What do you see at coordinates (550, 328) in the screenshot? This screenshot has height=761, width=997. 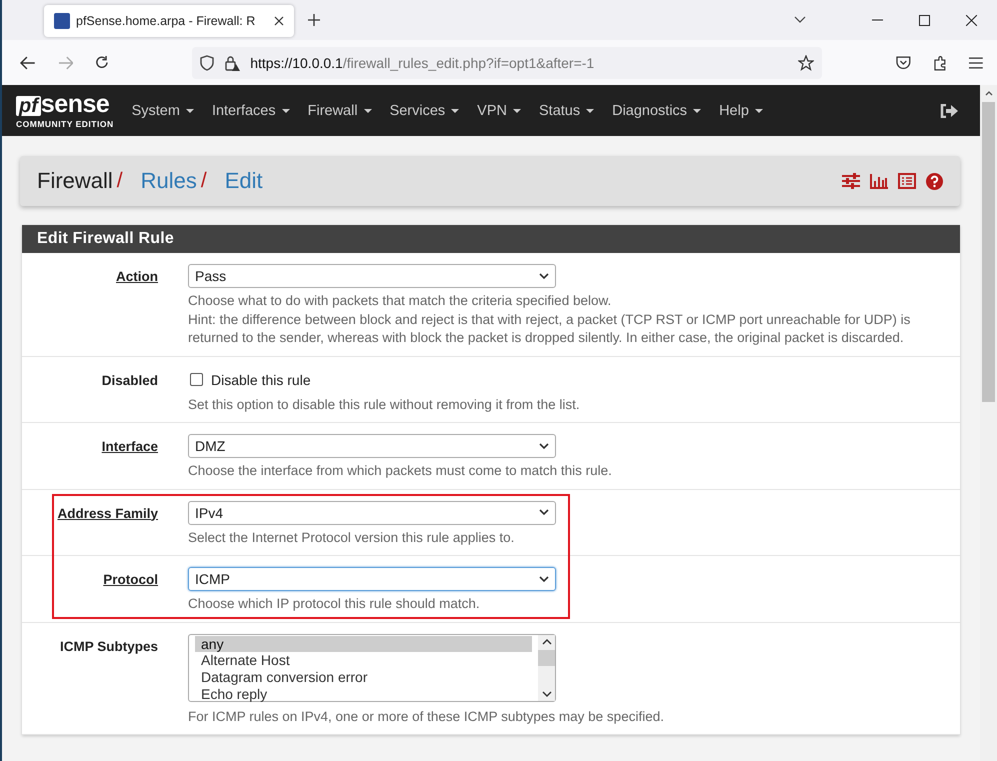 I see `help-text: Hint: the difference between block and reject is that with reject, a packet (TCP RST or ICMP port unreachable for UDP) is returned to the sender, whereas with block the packet is dropped silently. In either case, the original packet is discarded.` at bounding box center [550, 328].